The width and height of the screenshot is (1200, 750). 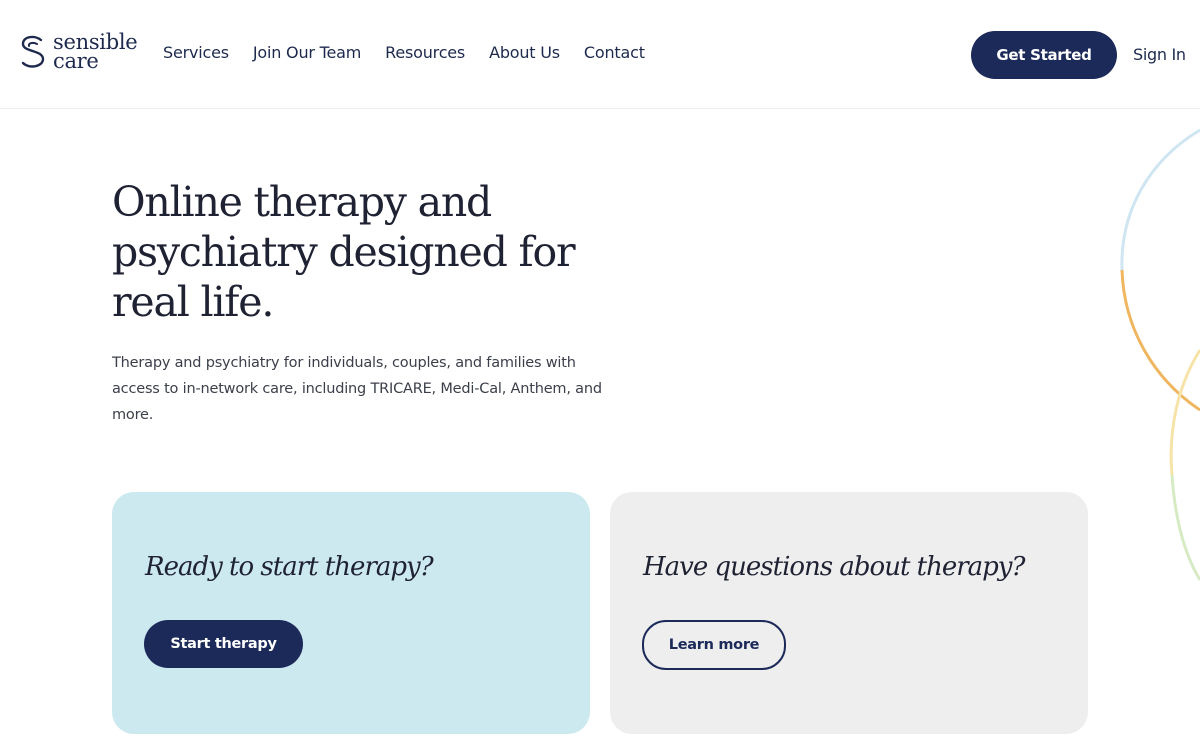 I want to click on arc-green, so click(x=1185, y=527).